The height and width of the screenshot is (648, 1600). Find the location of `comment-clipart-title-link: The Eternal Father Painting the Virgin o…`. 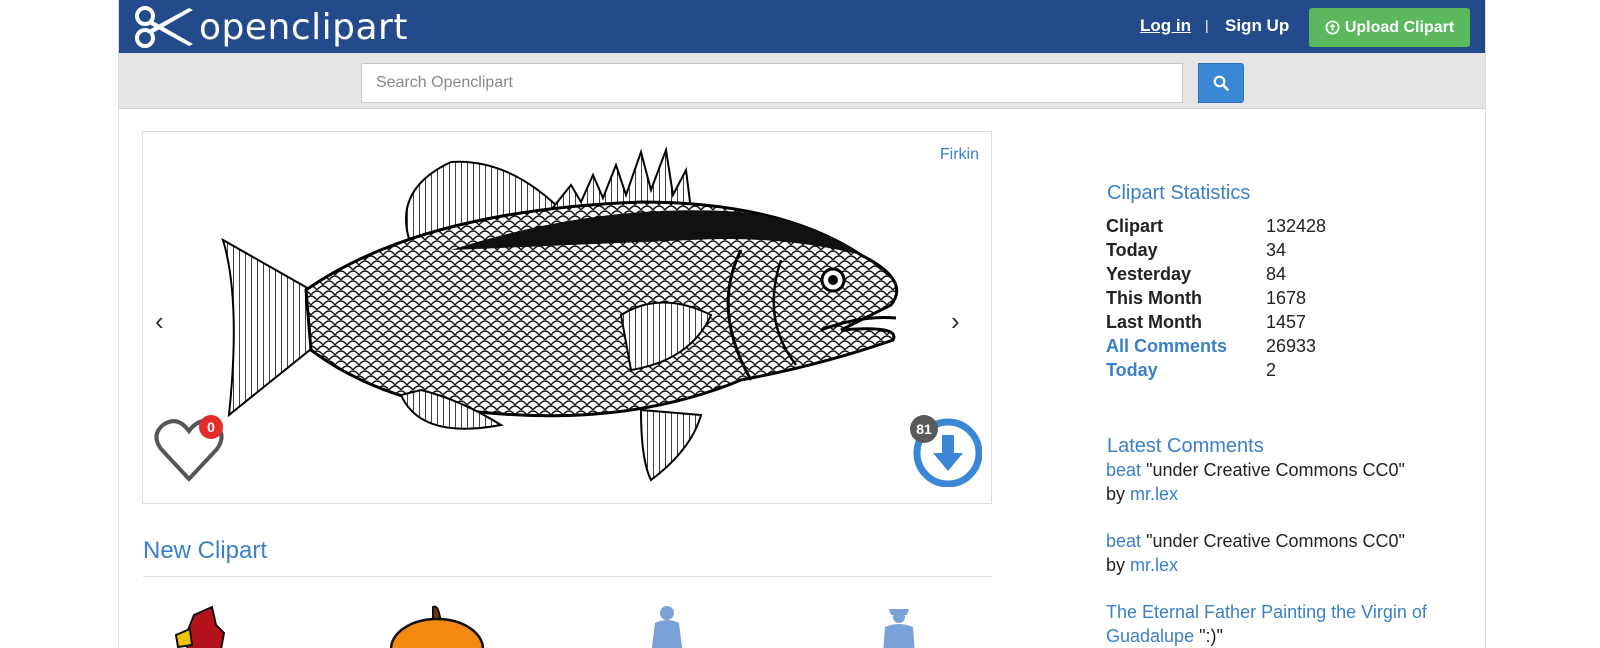

comment-clipart-title-link: The Eternal Father Painting the Virgin o… is located at coordinates (1266, 624).